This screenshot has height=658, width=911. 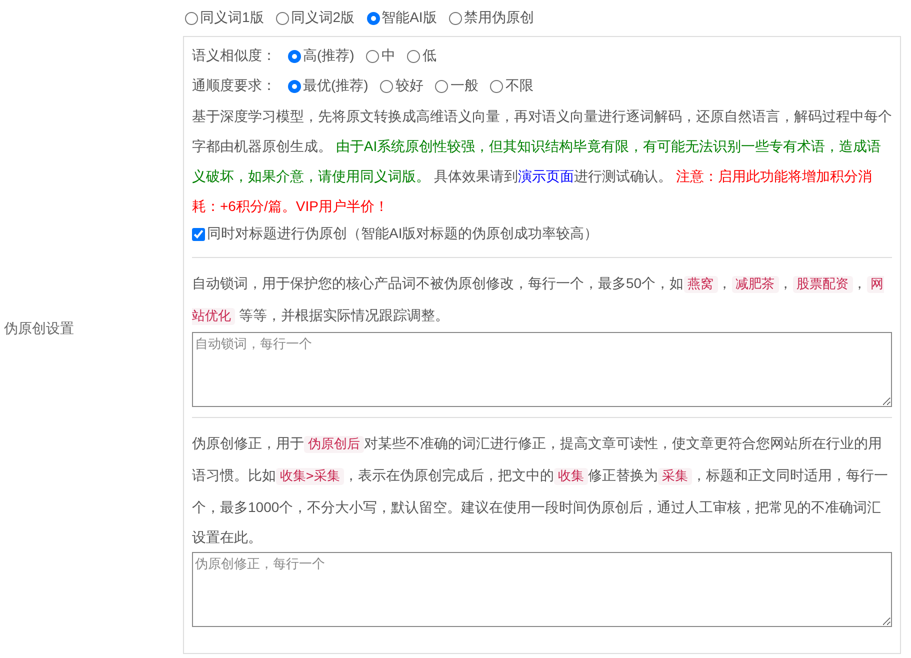 I want to click on lock-words-description: 自动锁词，用于保护您的核心产品词不被伪原创修改，每行一个，最多50个，如 燕窝 ， 减肥茶 ， 股票配资 ， 网站优化 等等，并根据实际情况跟踪调整。, so click(x=538, y=300).